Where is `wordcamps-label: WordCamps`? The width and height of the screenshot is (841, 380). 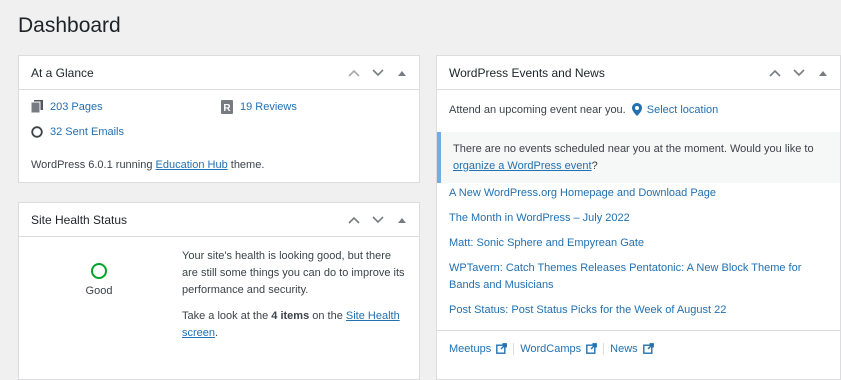
wordcamps-label: WordCamps is located at coordinates (551, 348).